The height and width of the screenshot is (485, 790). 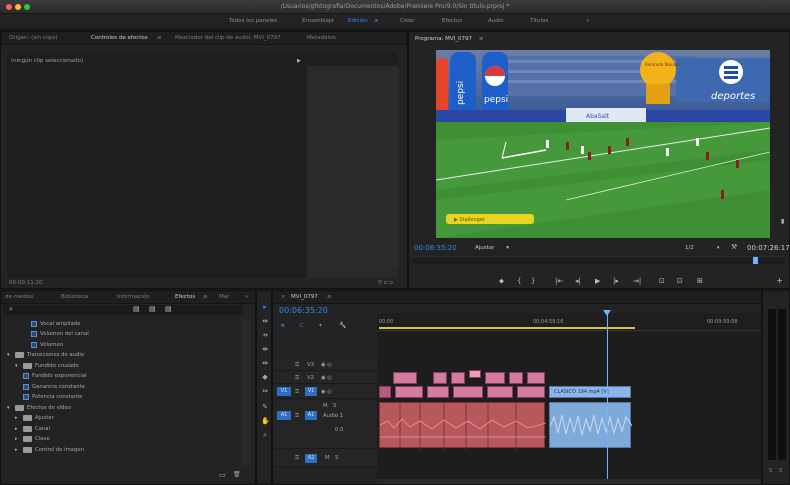 I want to click on workspace-titles: Títulos, so click(x=539, y=21).